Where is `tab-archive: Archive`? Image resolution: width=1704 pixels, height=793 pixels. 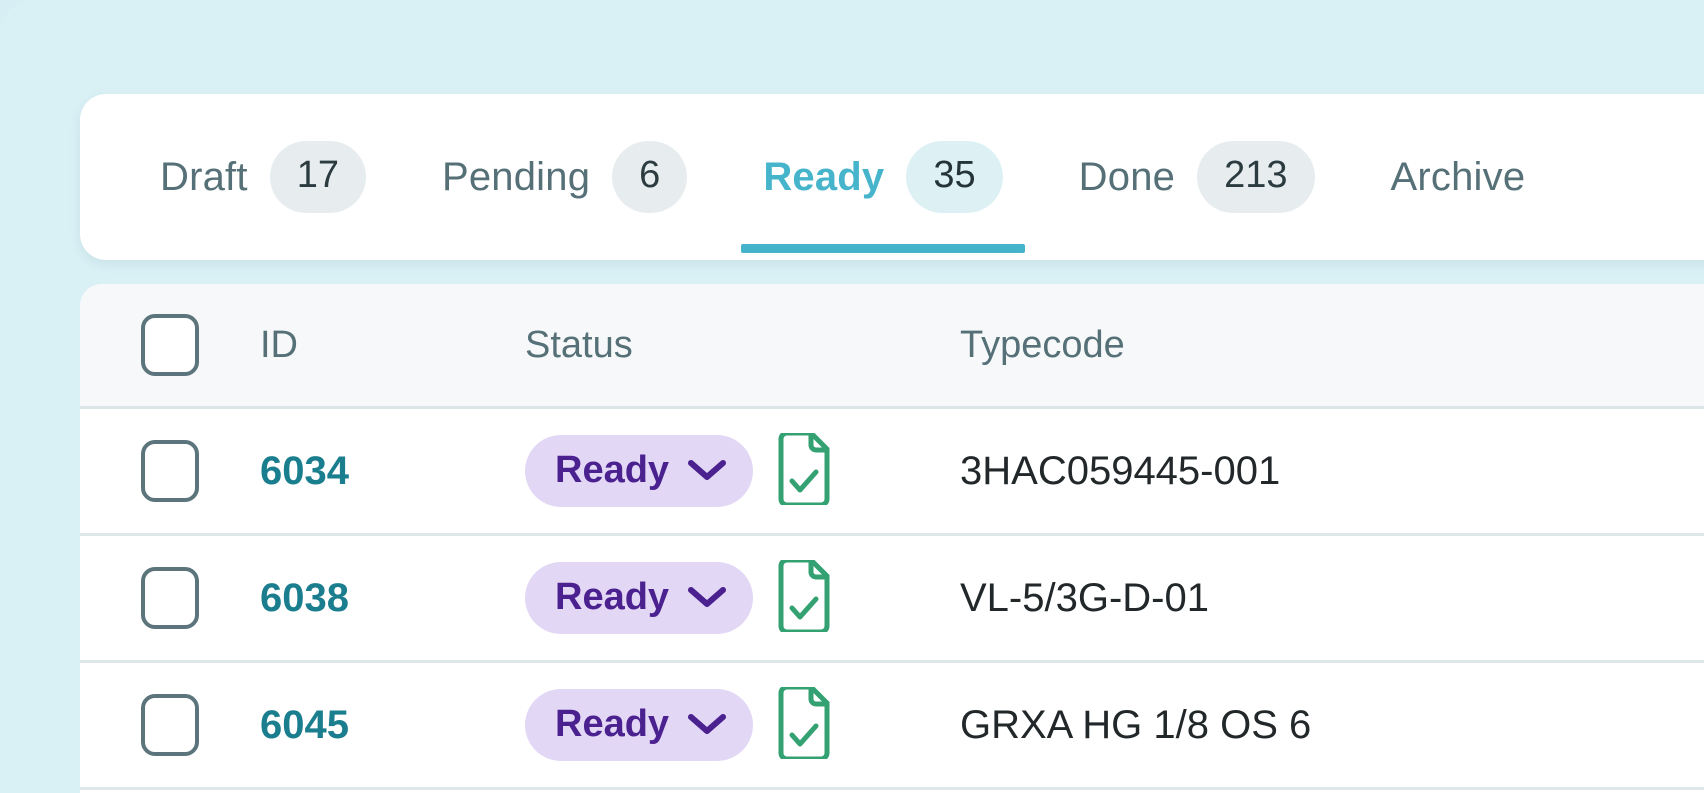
tab-archive: Archive is located at coordinates (1458, 177).